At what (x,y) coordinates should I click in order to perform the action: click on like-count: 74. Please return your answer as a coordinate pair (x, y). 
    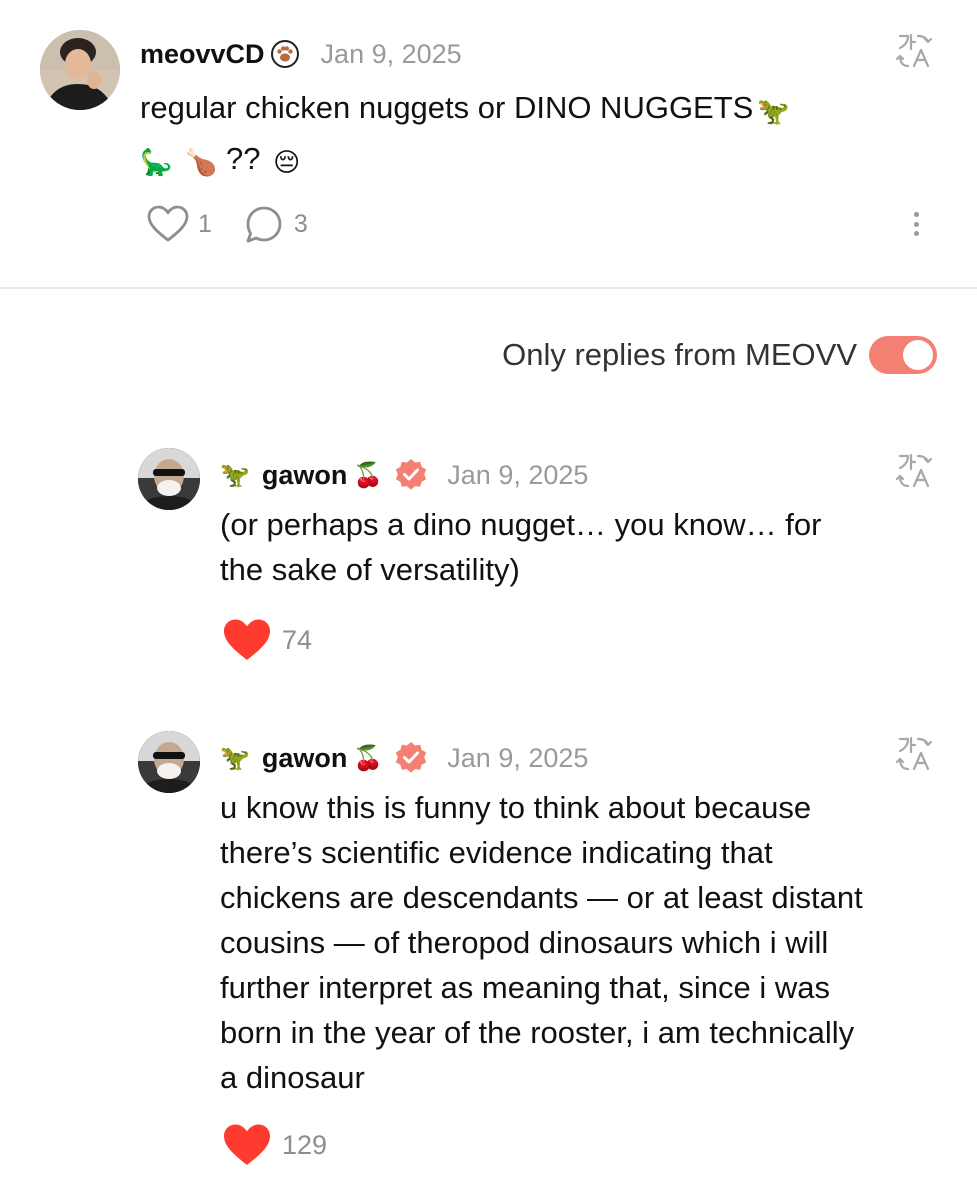
    Looking at the image, I should click on (297, 639).